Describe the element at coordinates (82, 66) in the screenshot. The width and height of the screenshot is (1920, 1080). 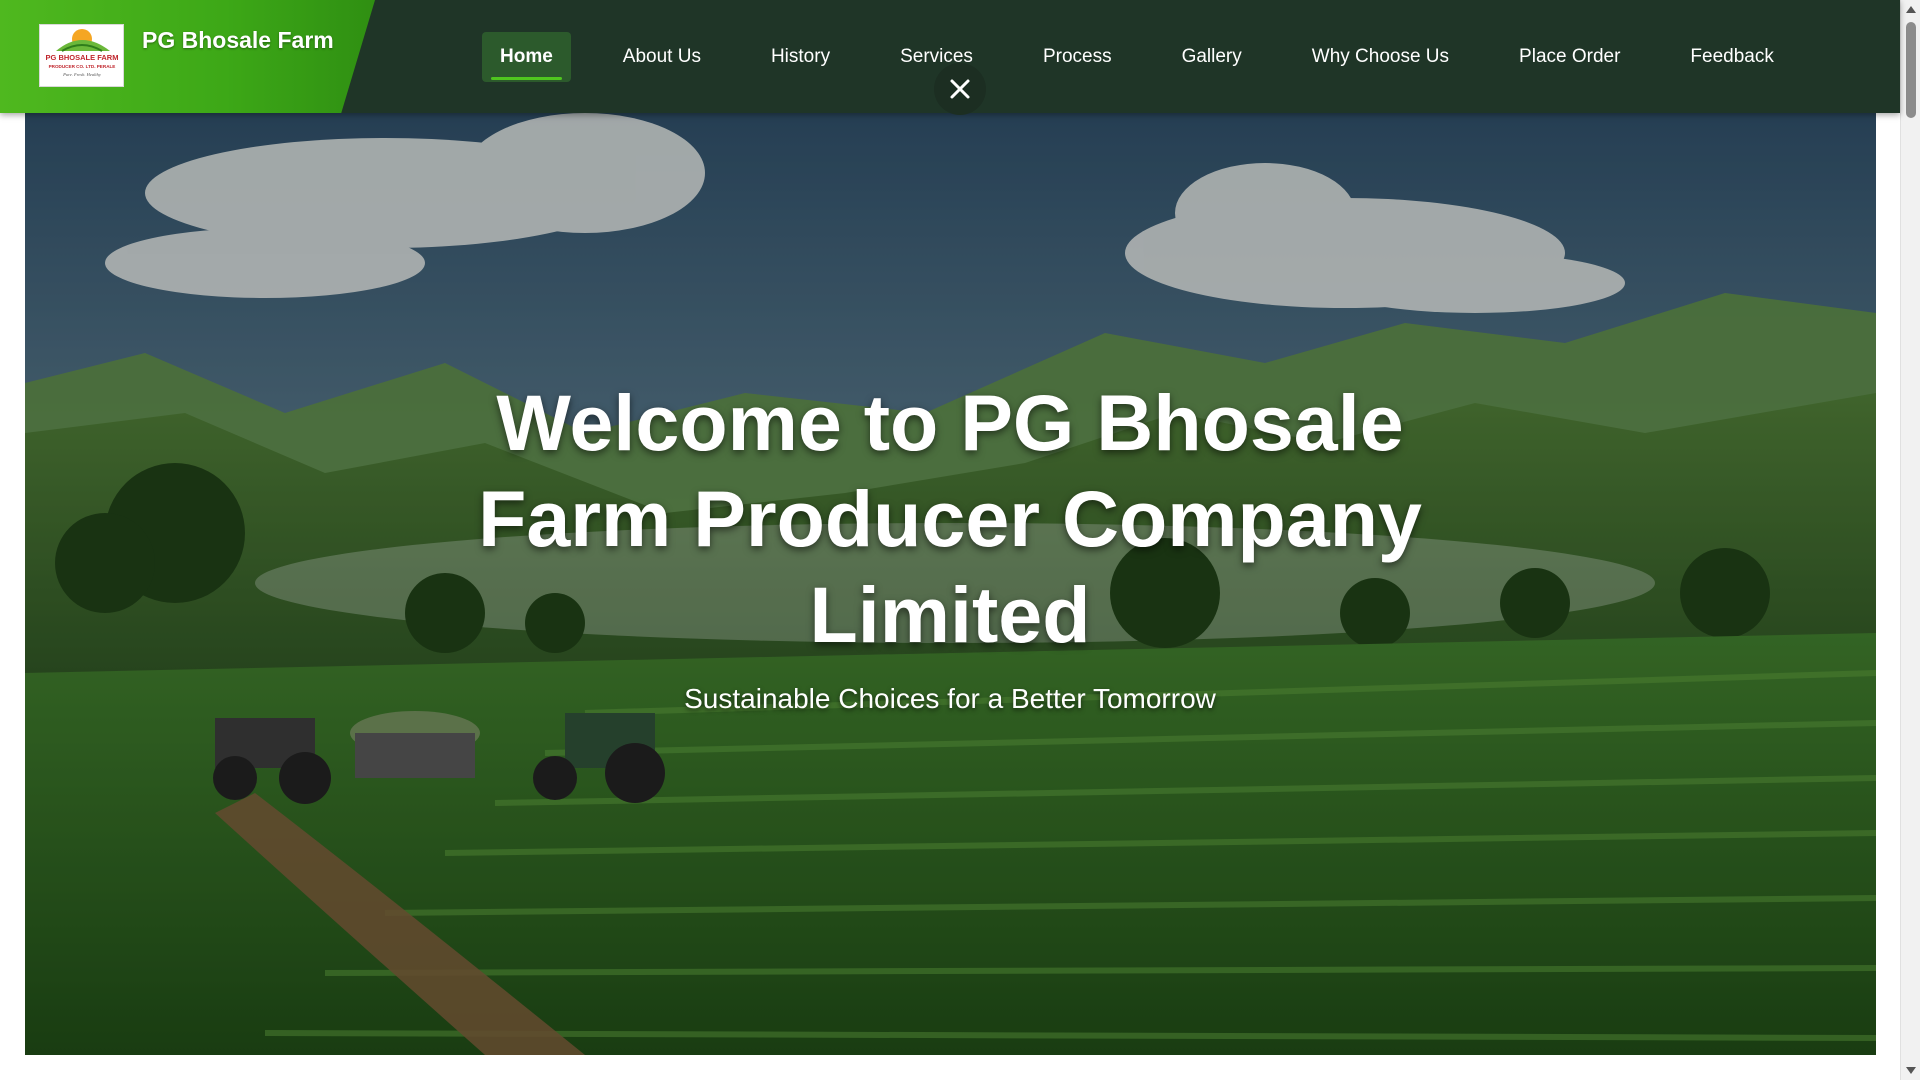
I see `logo-subtext: PRODUCER CO. LTD. PERALE` at that location.